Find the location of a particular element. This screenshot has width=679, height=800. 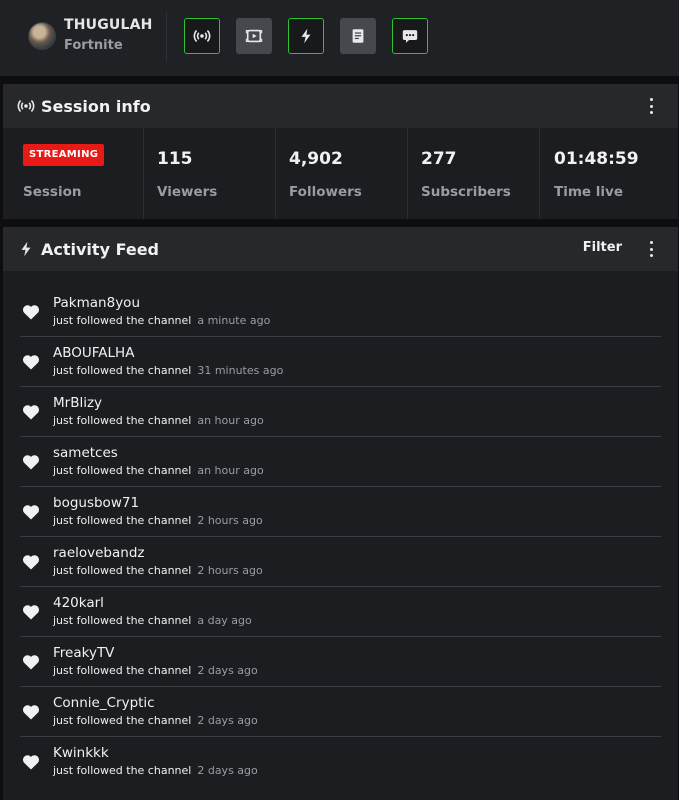

document-icon is located at coordinates (358, 36).